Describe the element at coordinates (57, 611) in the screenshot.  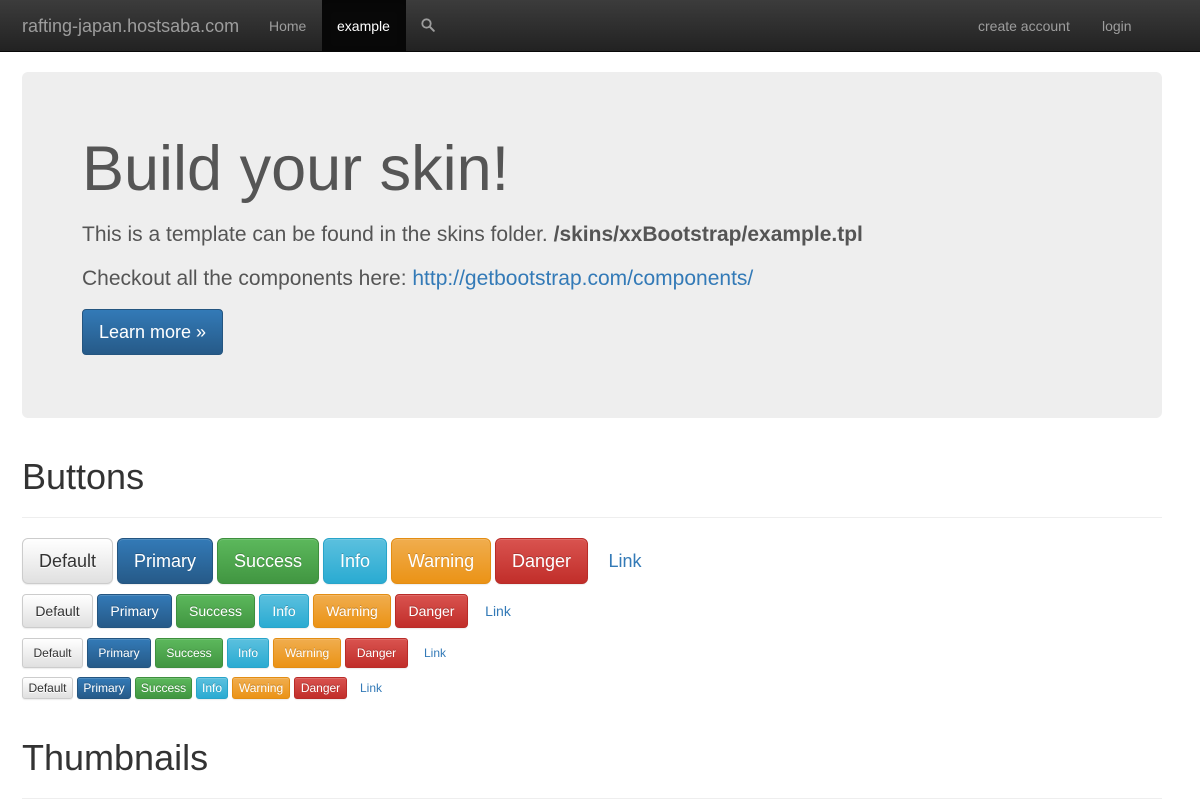
I see `default-button-medium: Default` at that location.